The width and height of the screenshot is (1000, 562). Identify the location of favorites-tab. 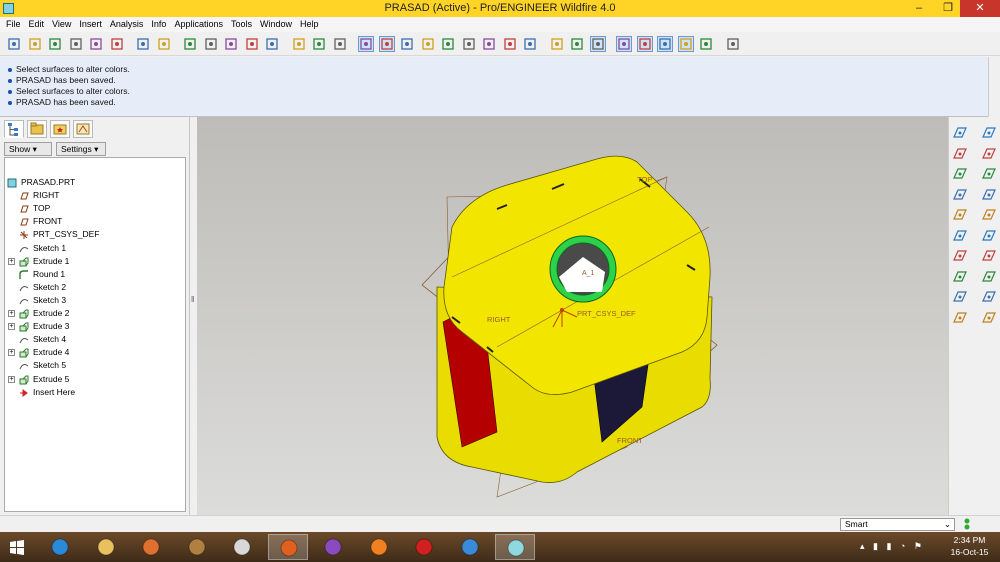
(60, 129).